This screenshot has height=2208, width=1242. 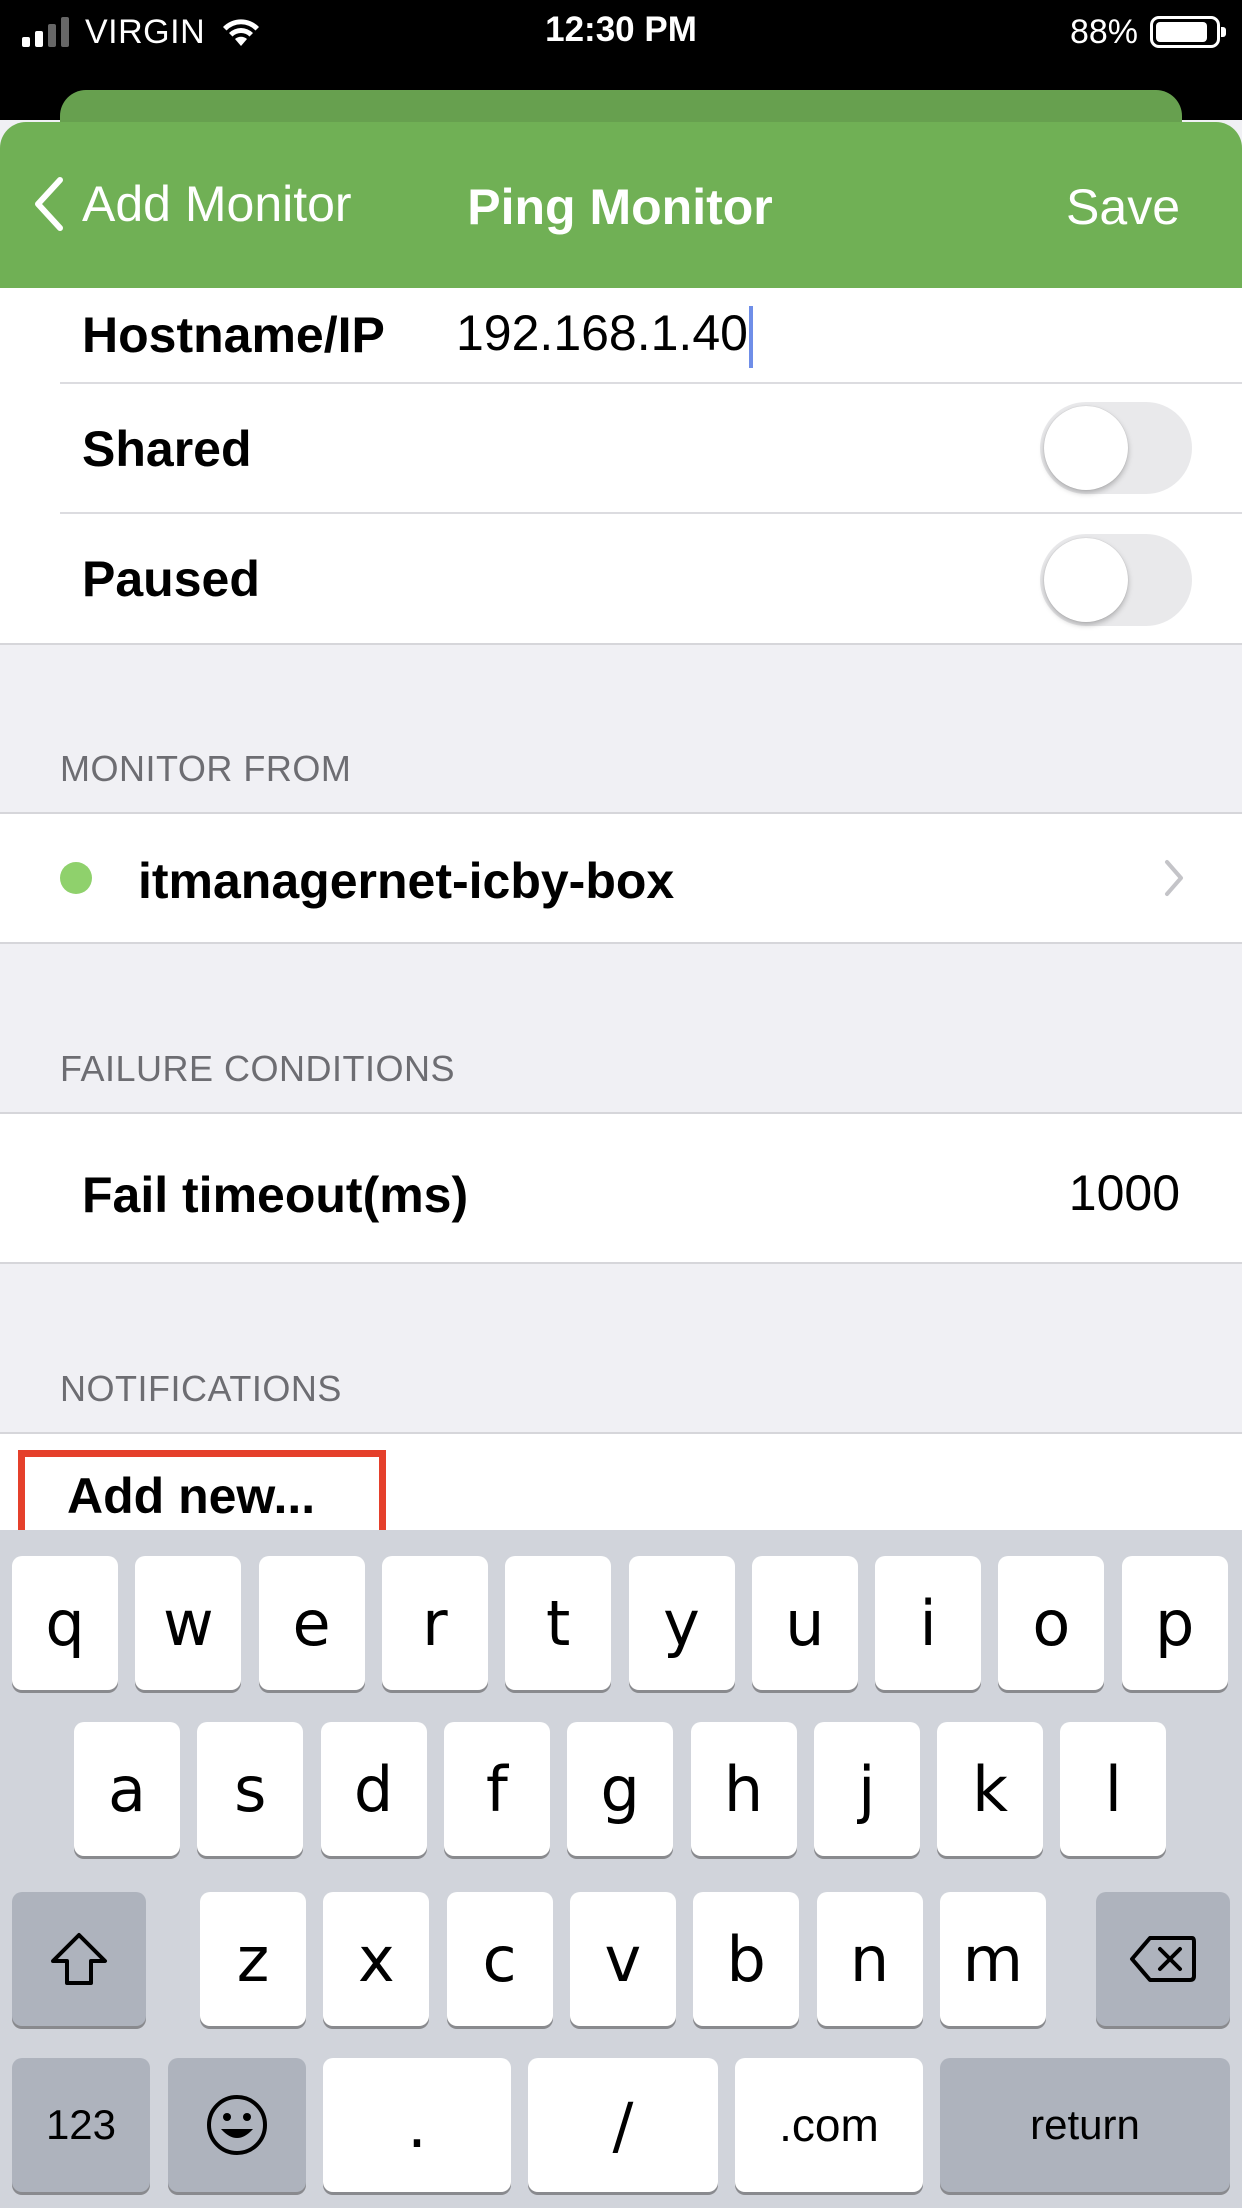 I want to click on key-v: v, so click(x=622, y=1959).